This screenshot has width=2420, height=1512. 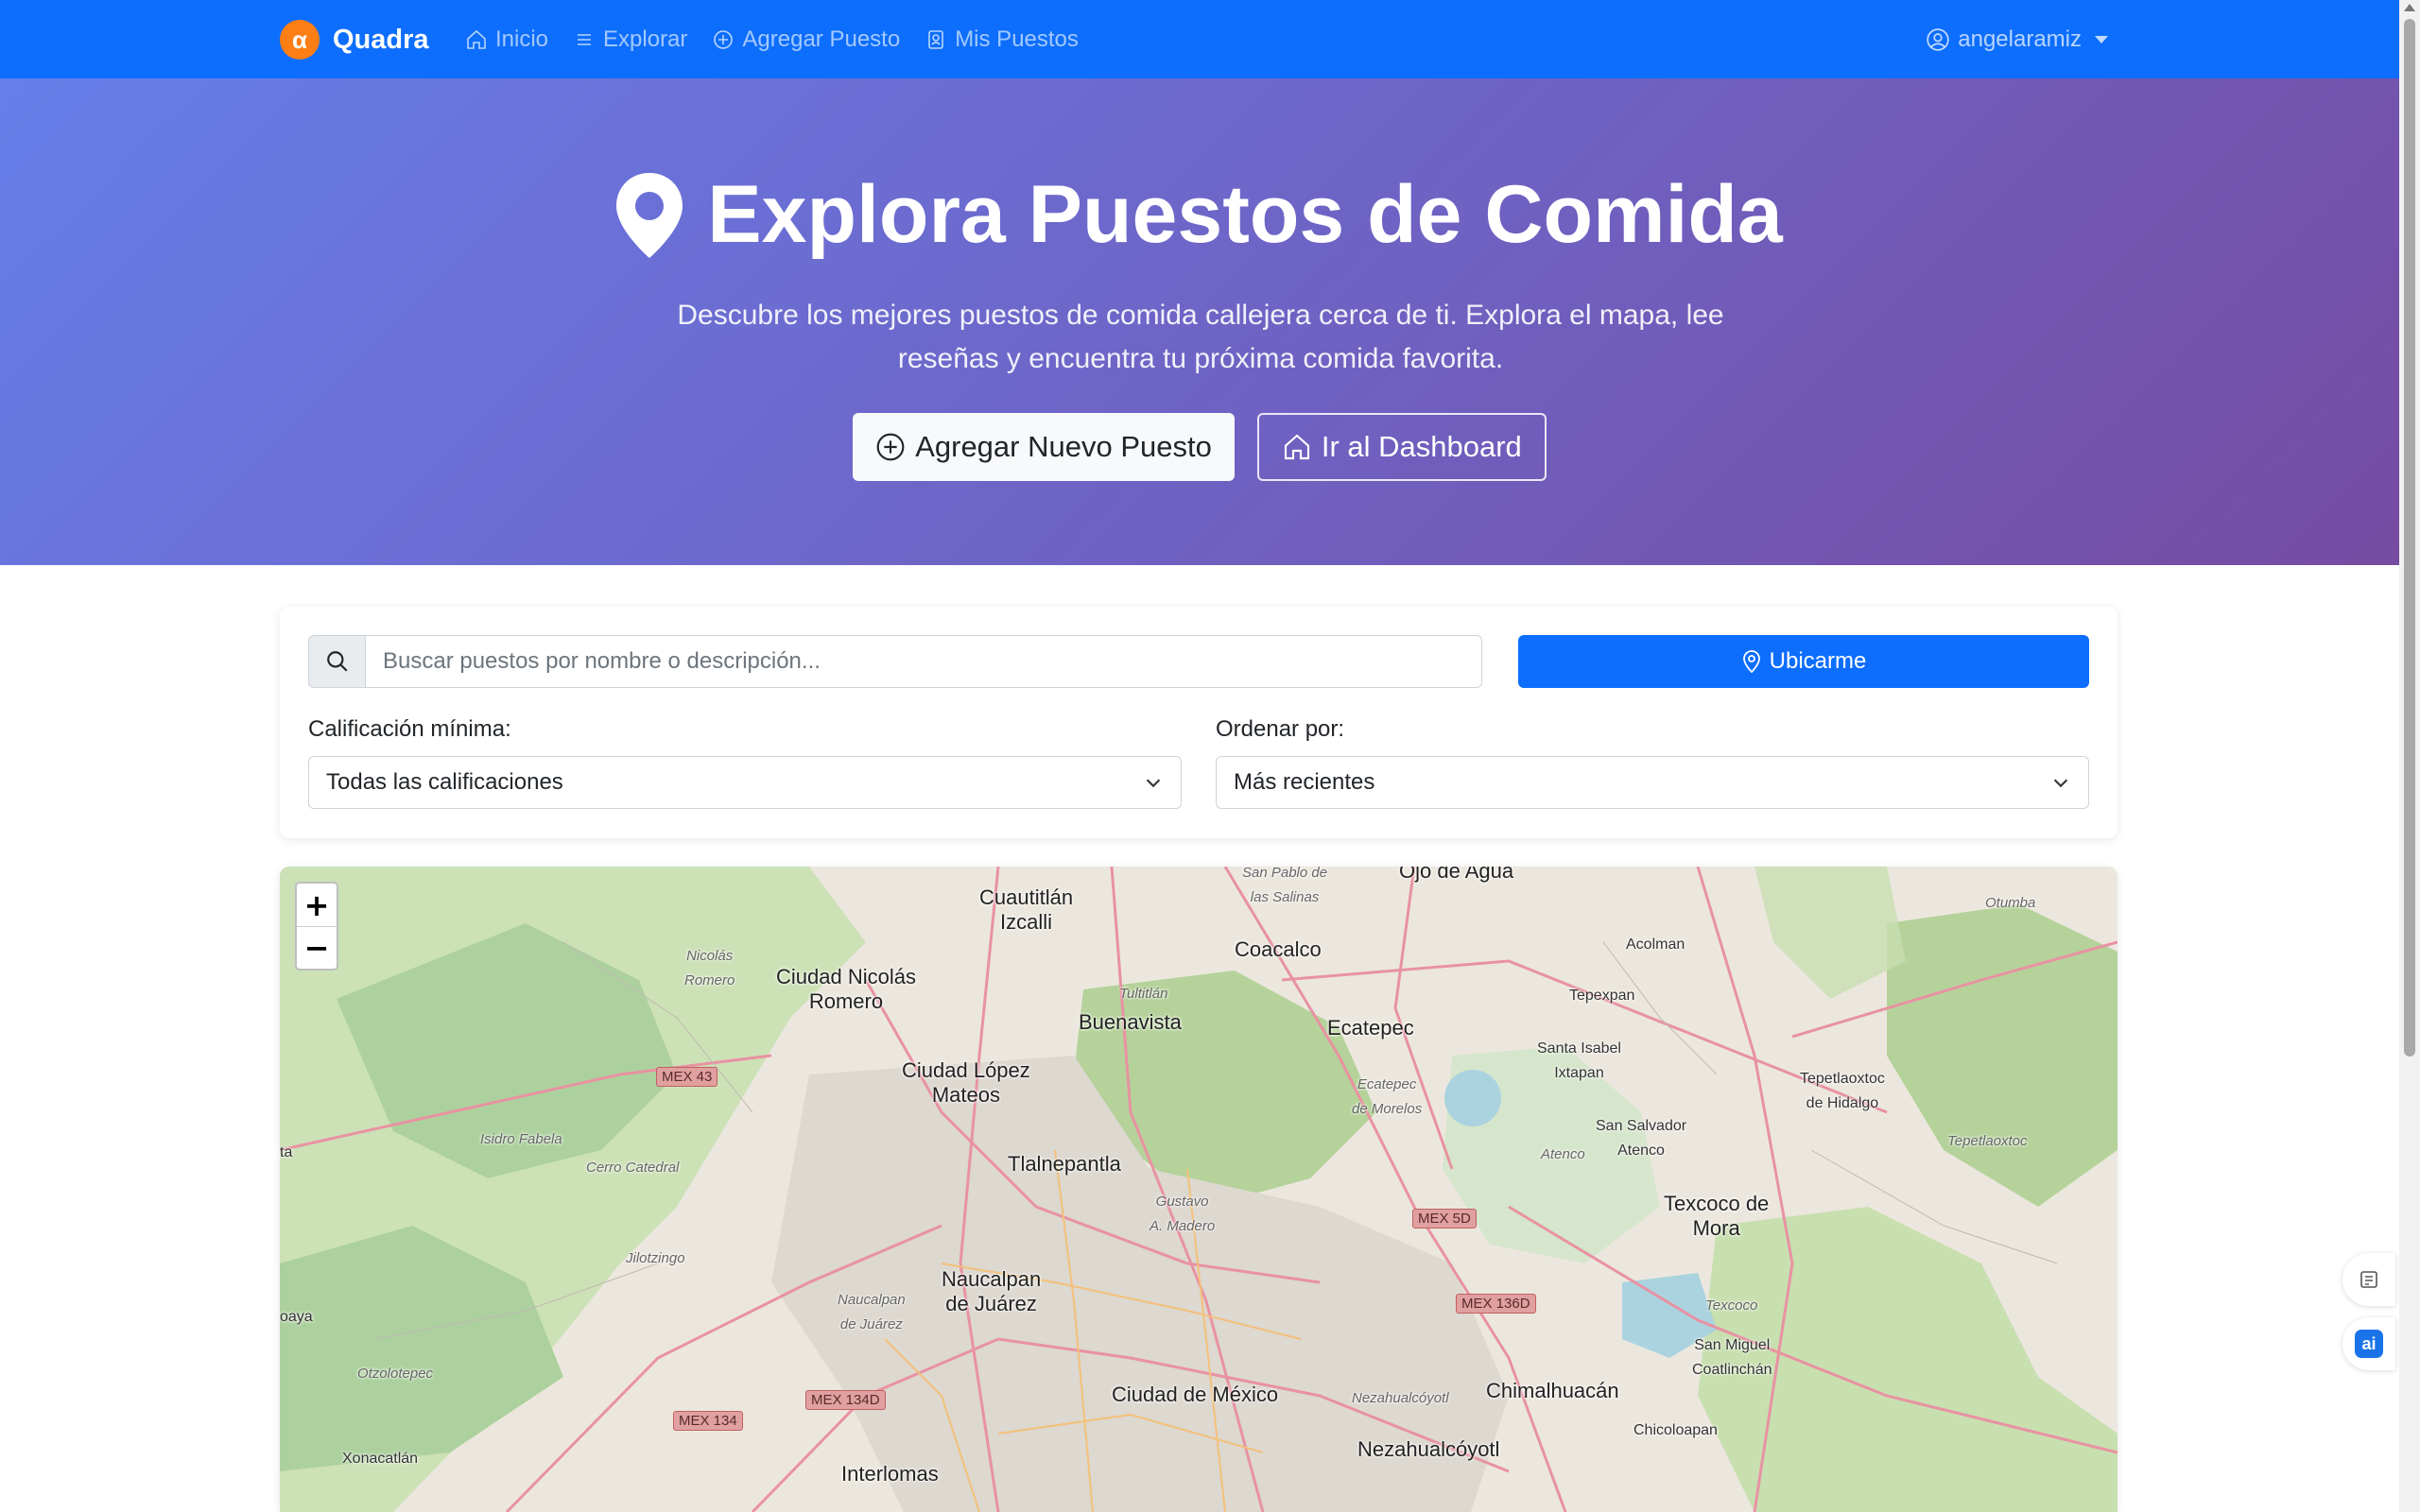 I want to click on add-new-stall-label: Agregar Nuevo Puesto, so click(x=1063, y=446).